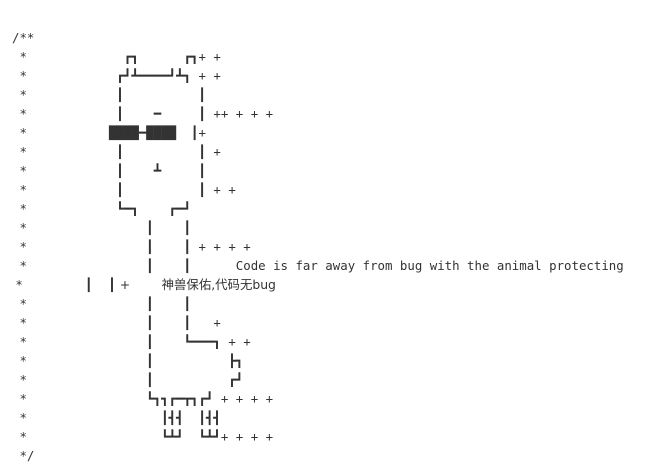 The height and width of the screenshot is (470, 650). I want to click on code-line-text: * ┃ ┃ + 神兽保佑,代码无bug, so click(144, 284).